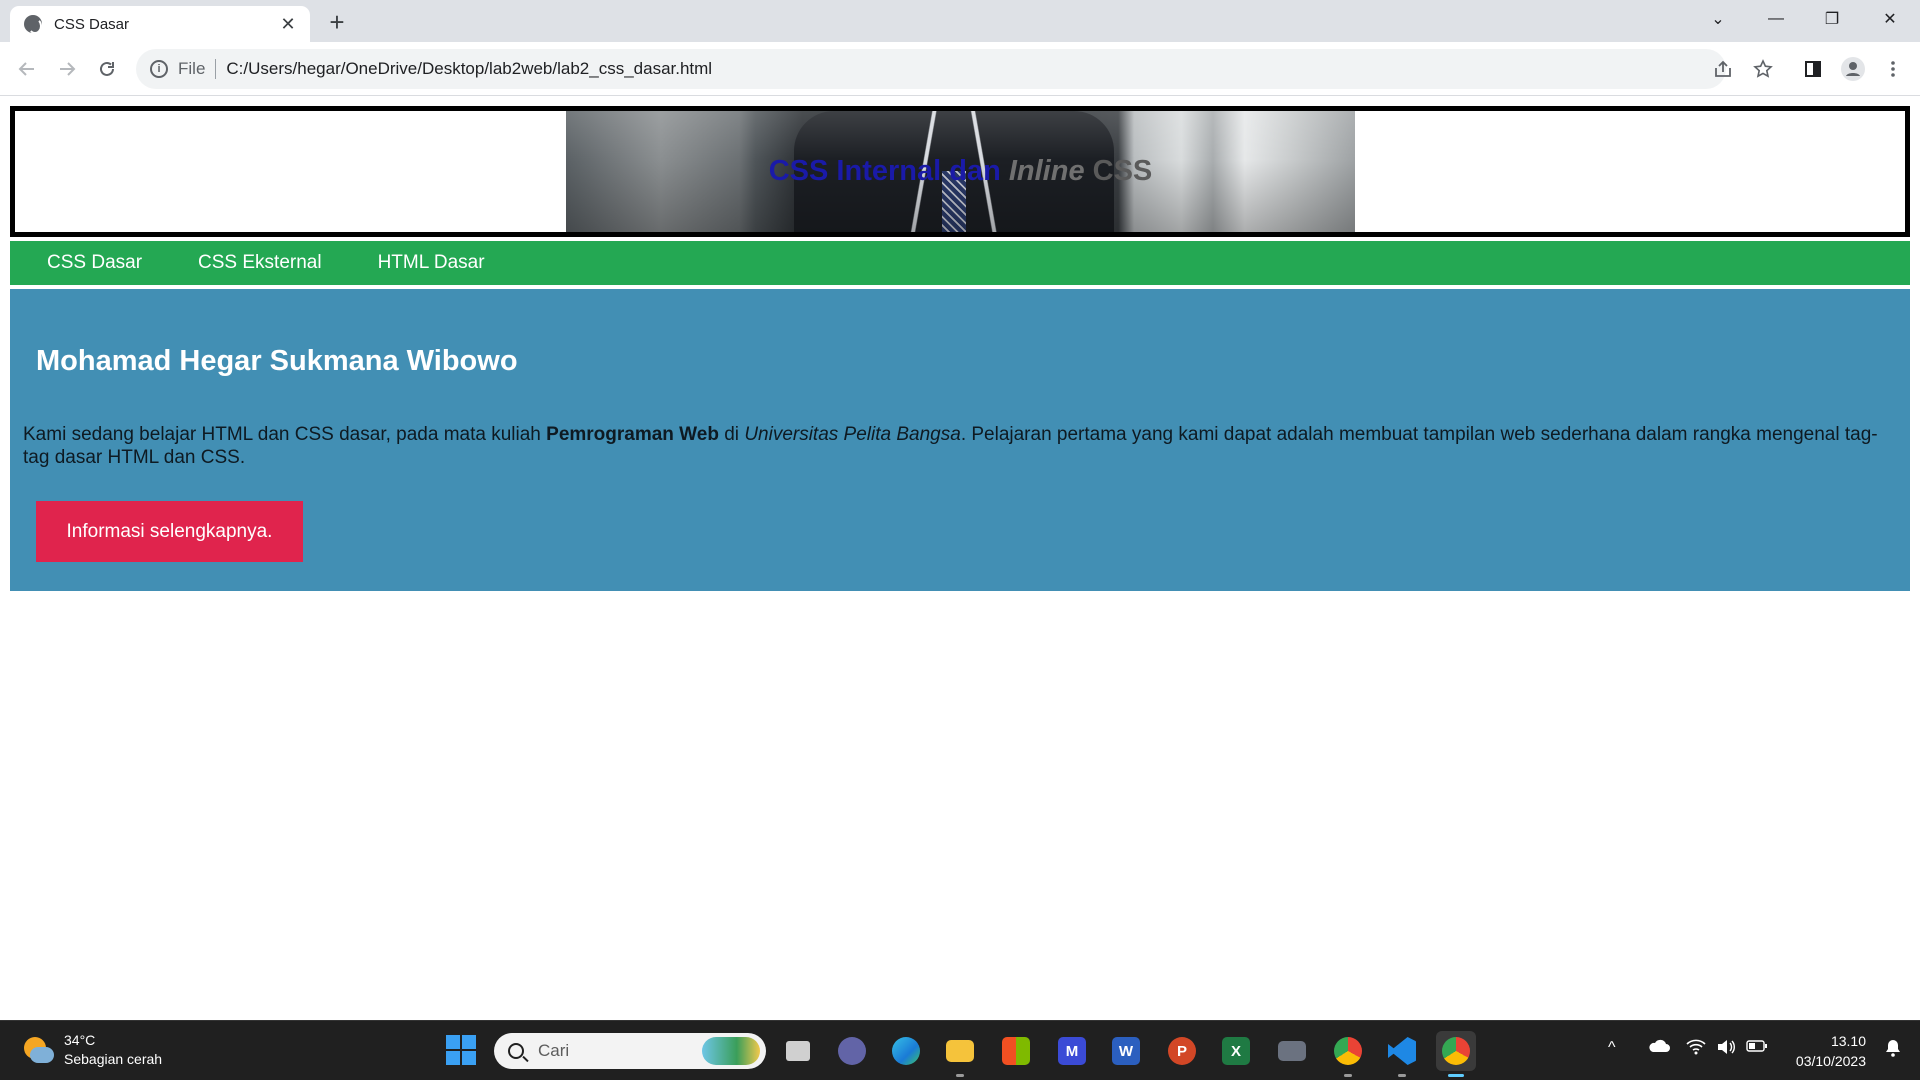 The height and width of the screenshot is (1080, 1920). What do you see at coordinates (906, 1051) in the screenshot?
I see `edge-icon` at bounding box center [906, 1051].